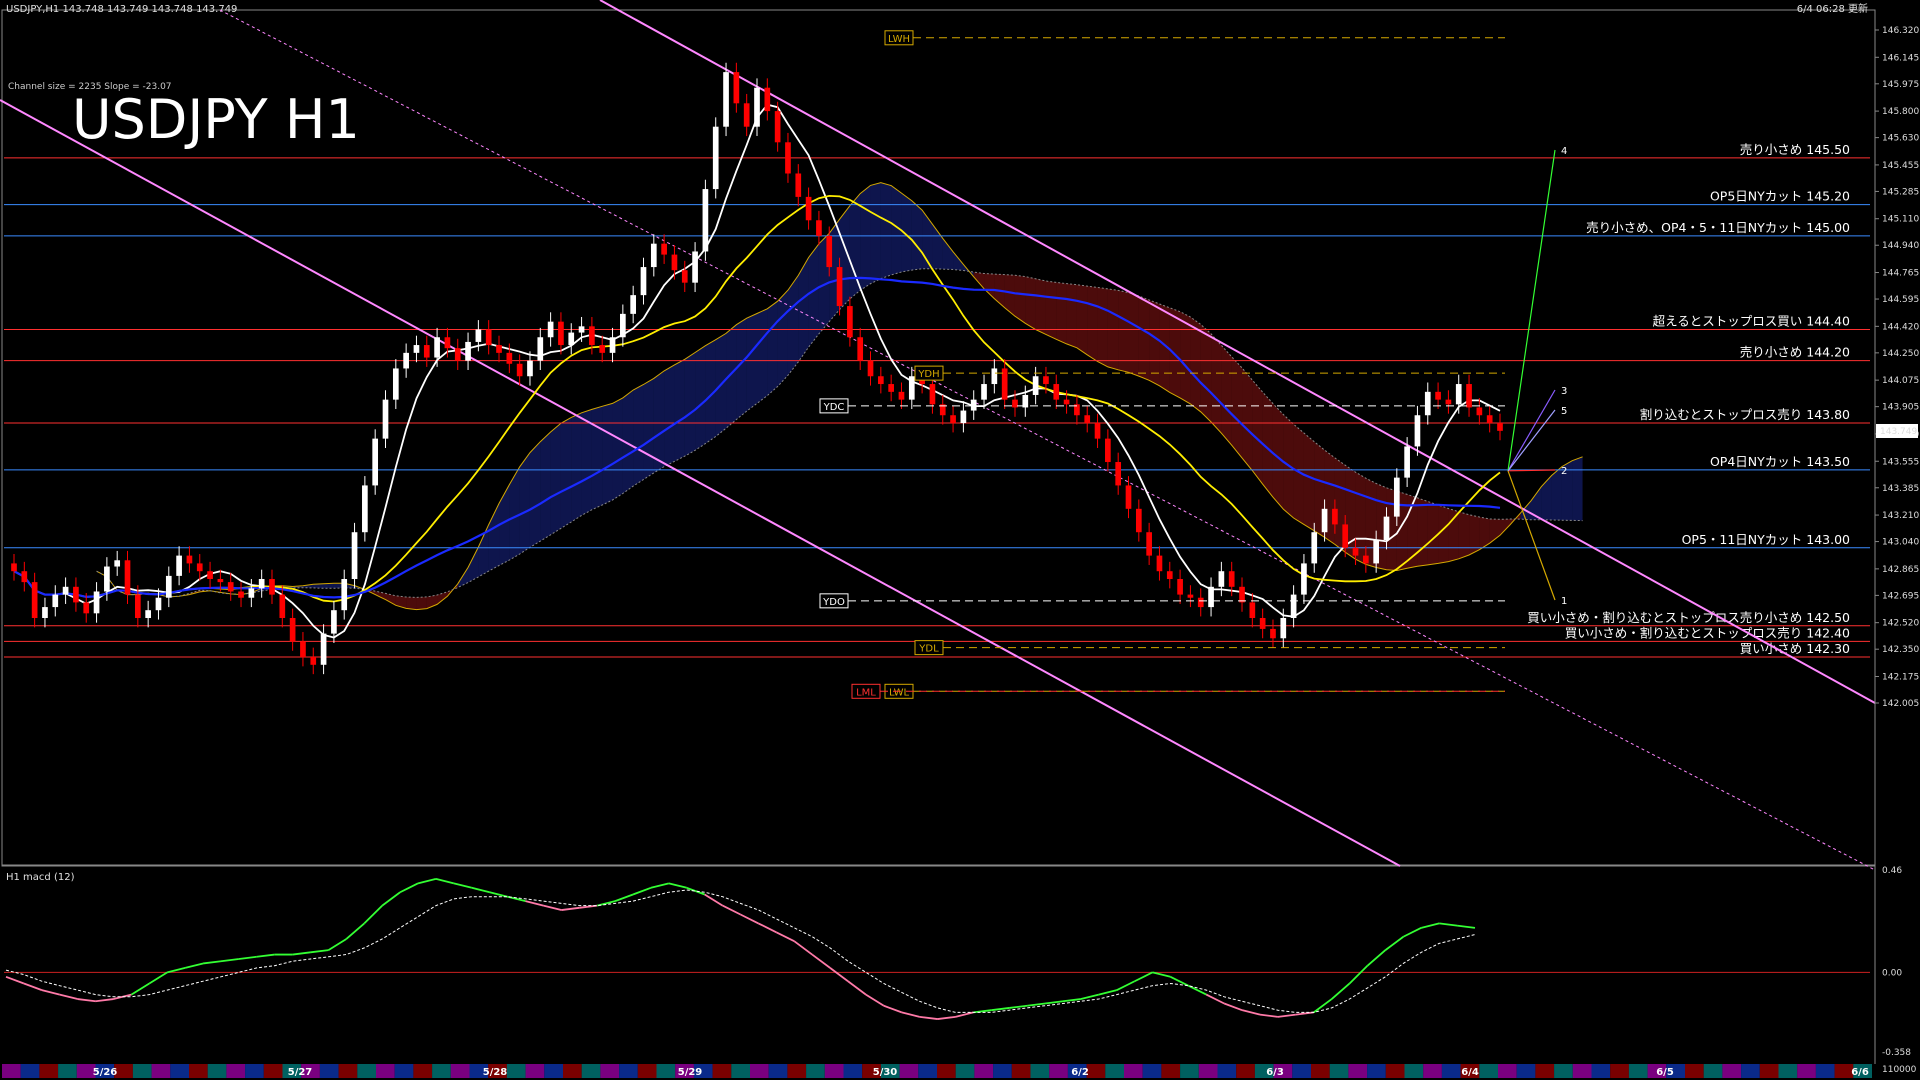 This screenshot has width=1920, height=1080. I want to click on price-tick-label: 144.595, so click(1900, 300).